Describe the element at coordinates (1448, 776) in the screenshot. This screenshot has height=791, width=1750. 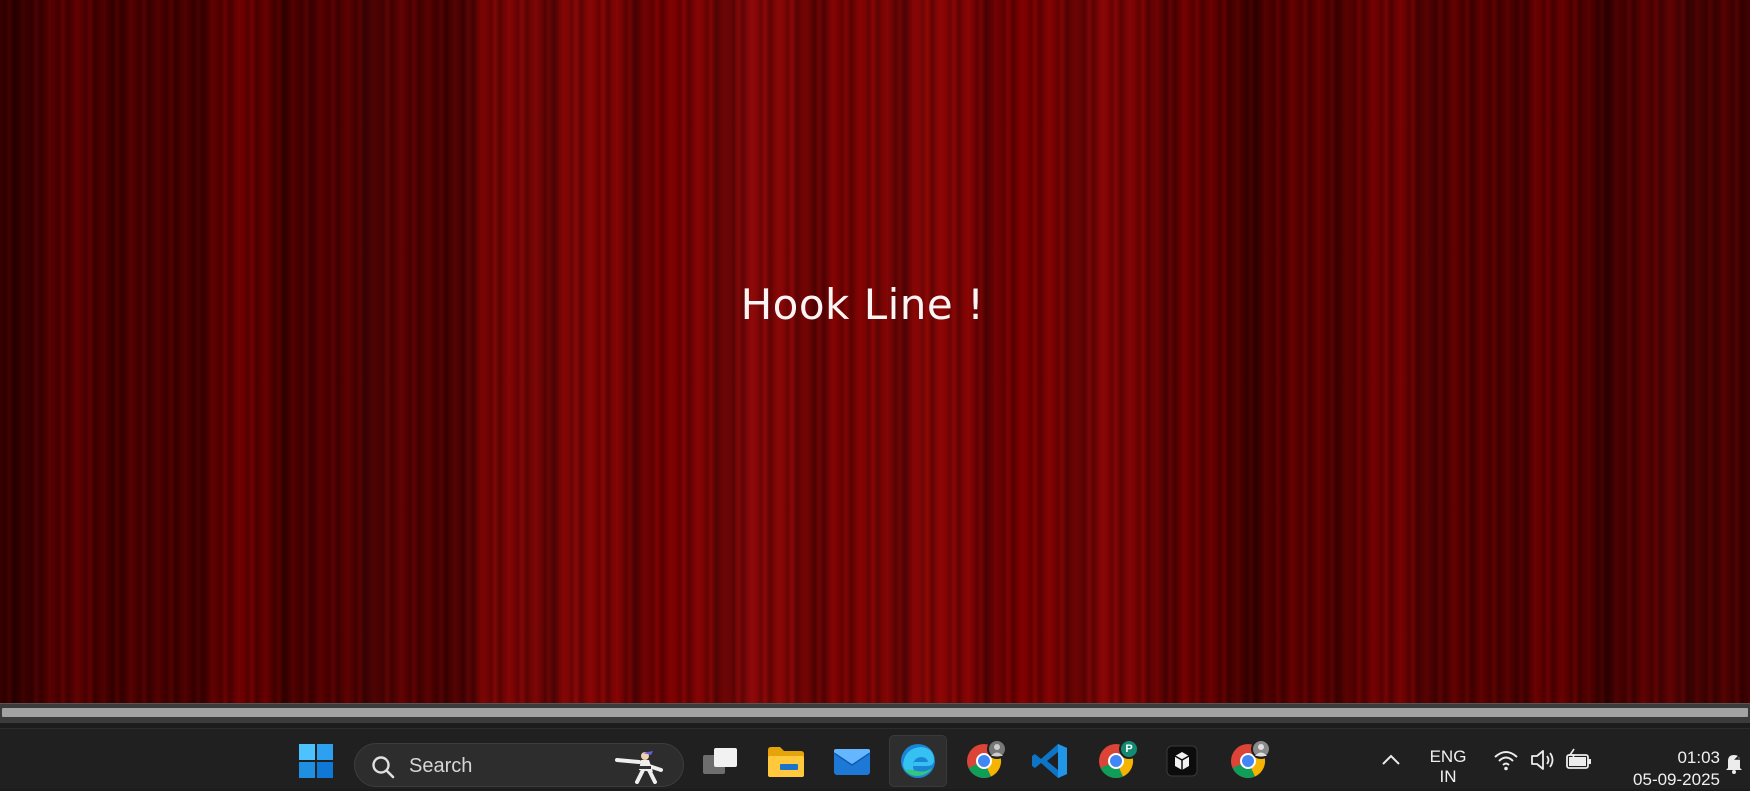
I see `region-code: IN` at that location.